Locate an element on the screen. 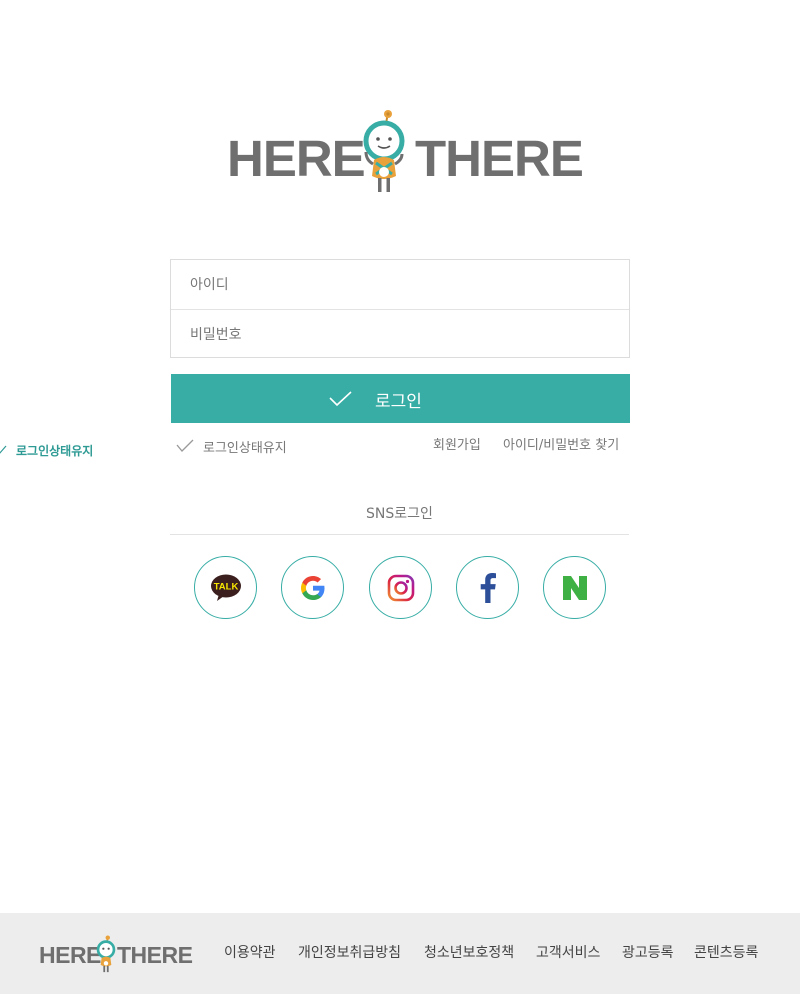 The image size is (800, 994). kakao-talk-icon: TALK is located at coordinates (225, 587).